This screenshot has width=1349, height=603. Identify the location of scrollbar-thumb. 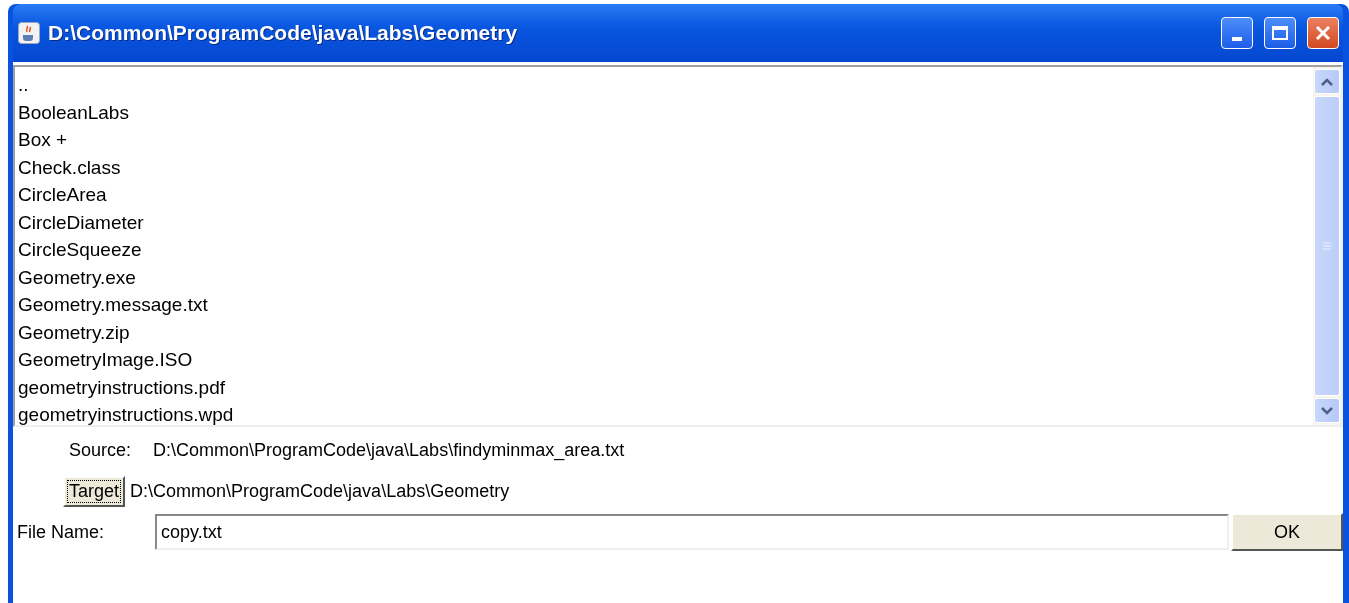
(1327, 246).